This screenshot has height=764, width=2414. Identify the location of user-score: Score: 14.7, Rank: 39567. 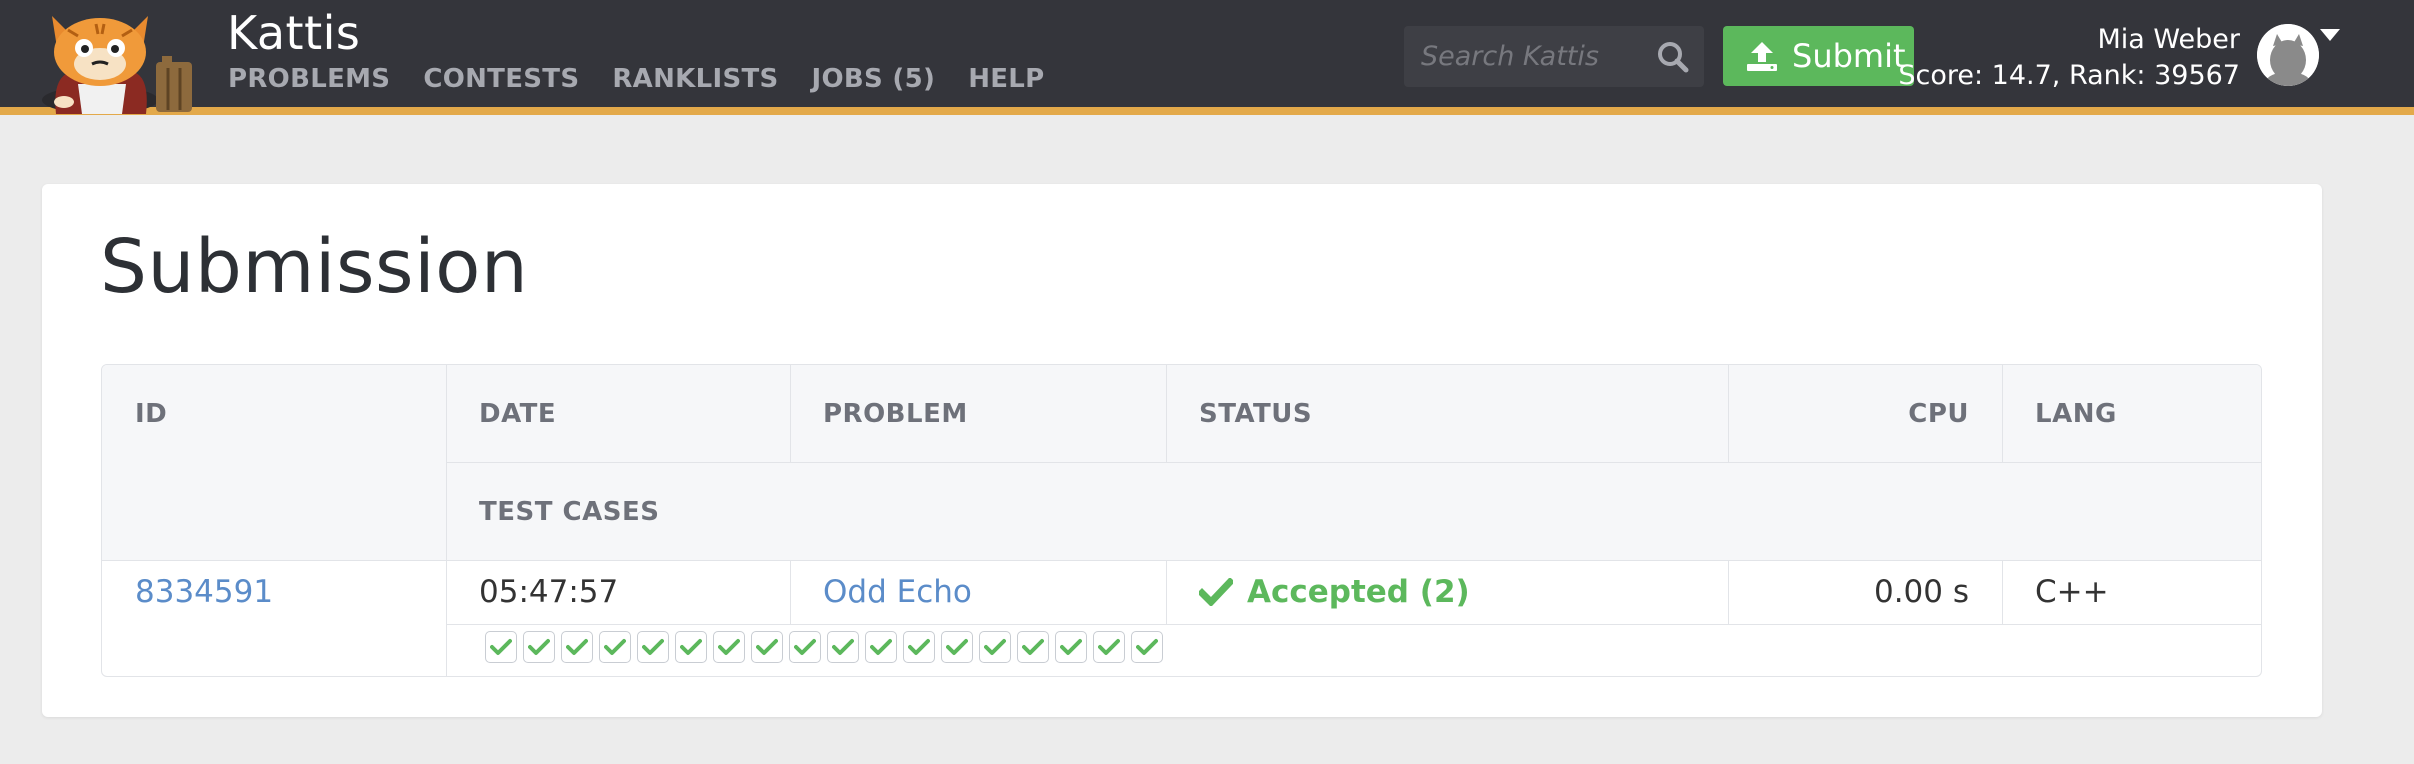
(2069, 75).